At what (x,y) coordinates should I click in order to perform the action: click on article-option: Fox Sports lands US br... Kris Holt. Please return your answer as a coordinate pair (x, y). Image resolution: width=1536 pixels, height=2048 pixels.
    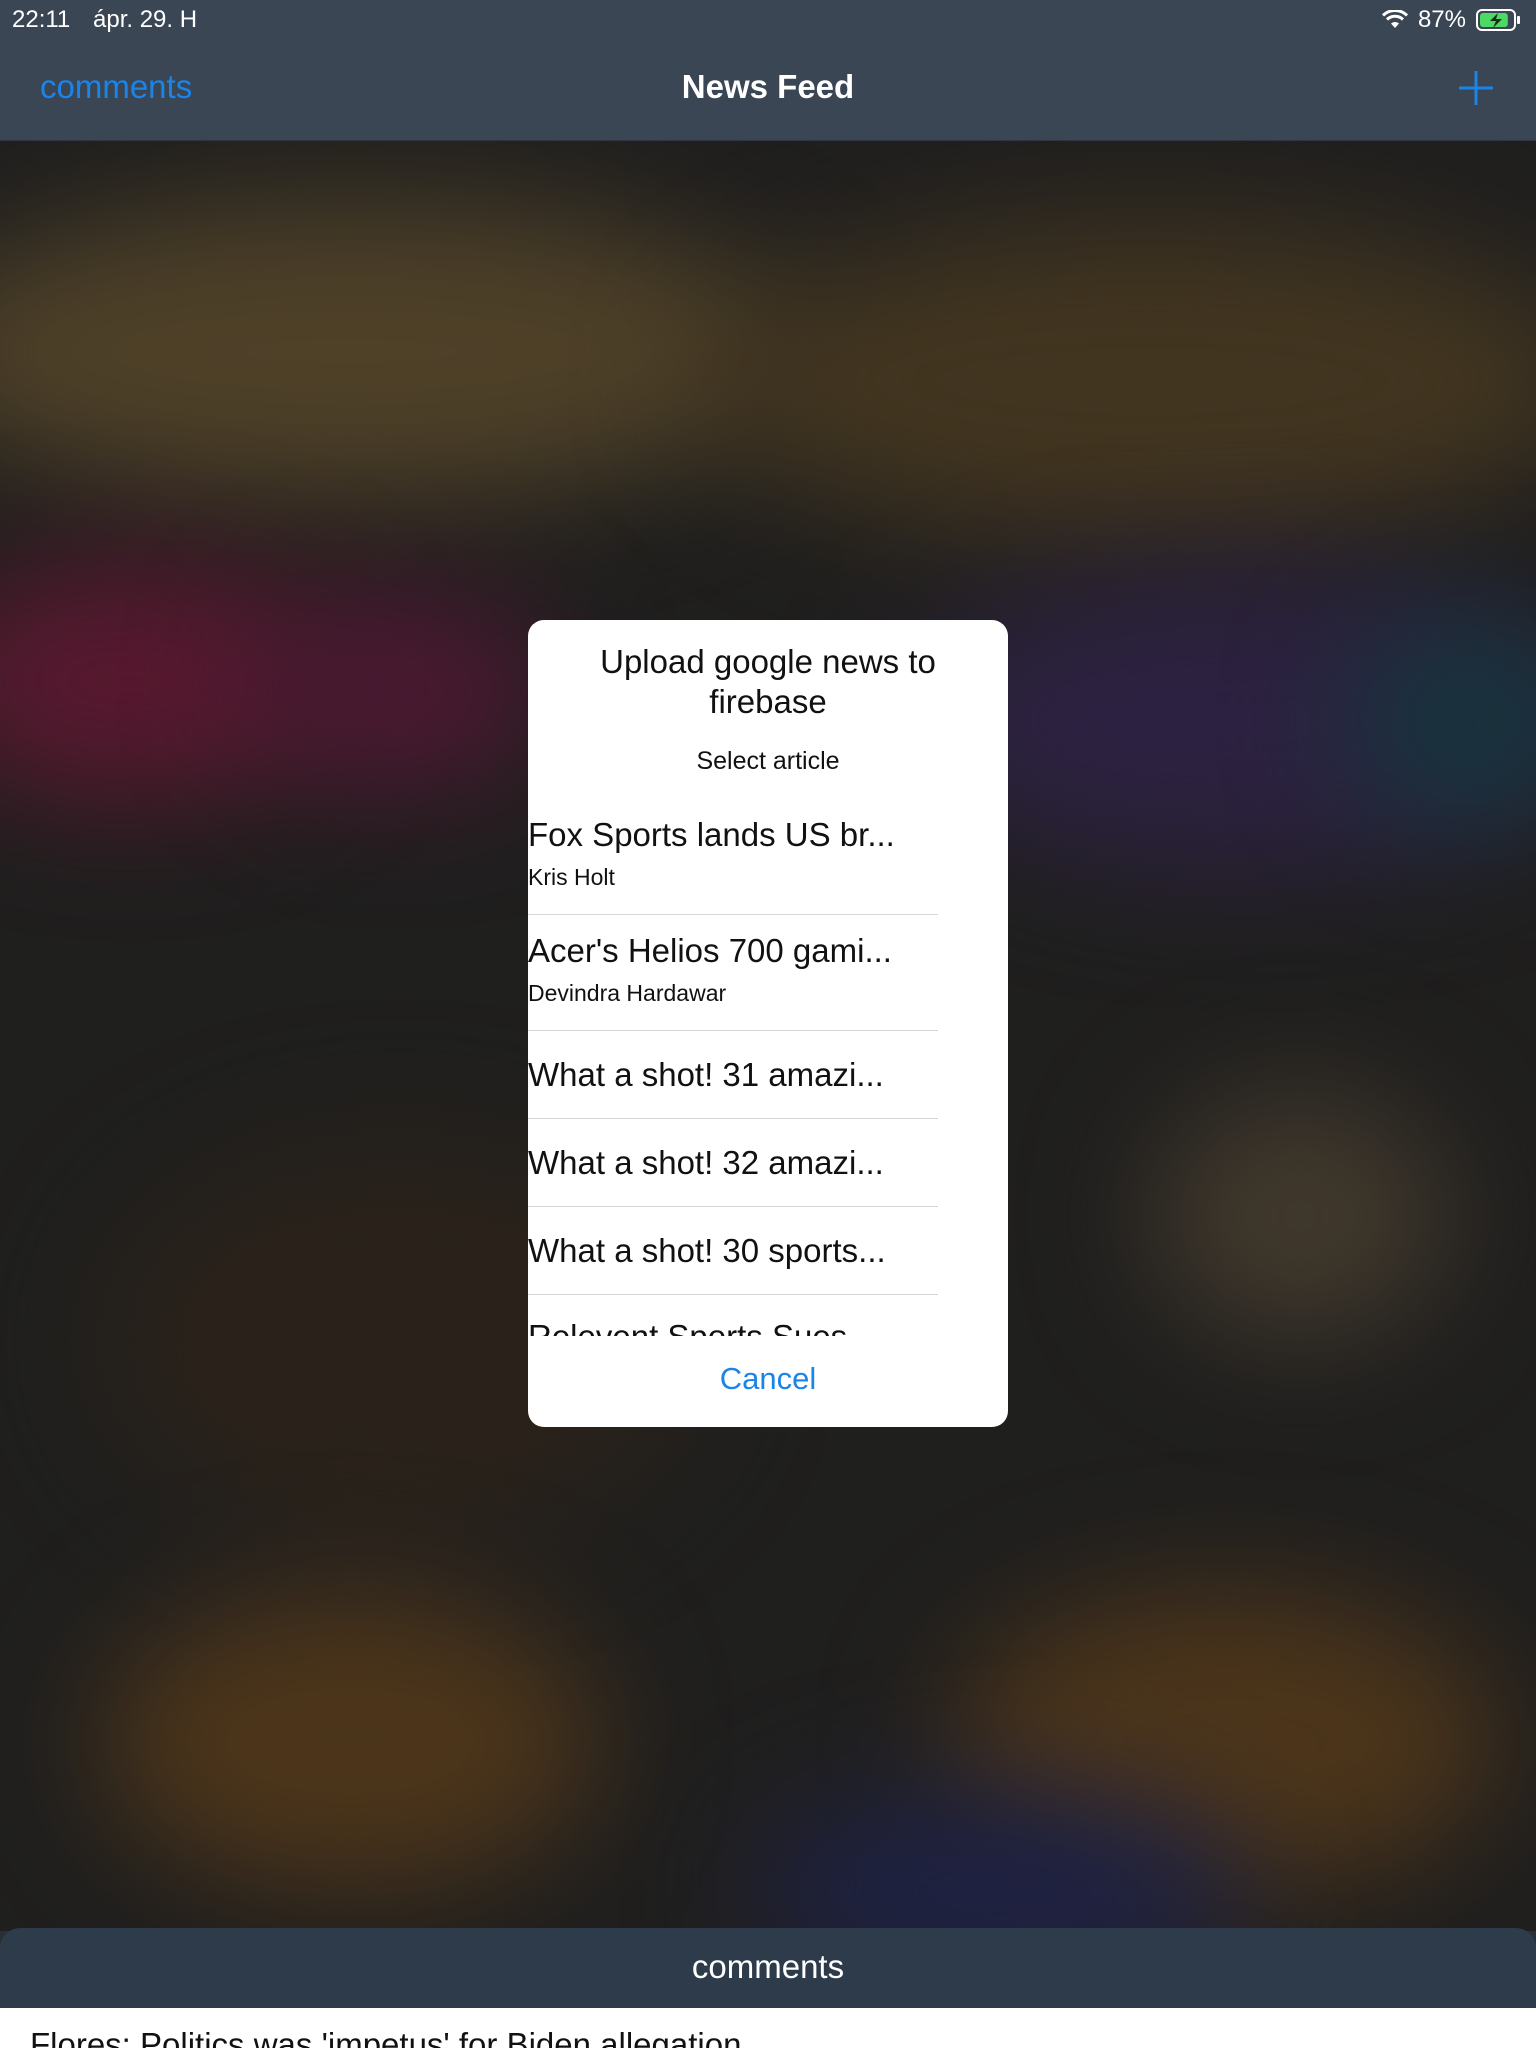
    Looking at the image, I should click on (733, 857).